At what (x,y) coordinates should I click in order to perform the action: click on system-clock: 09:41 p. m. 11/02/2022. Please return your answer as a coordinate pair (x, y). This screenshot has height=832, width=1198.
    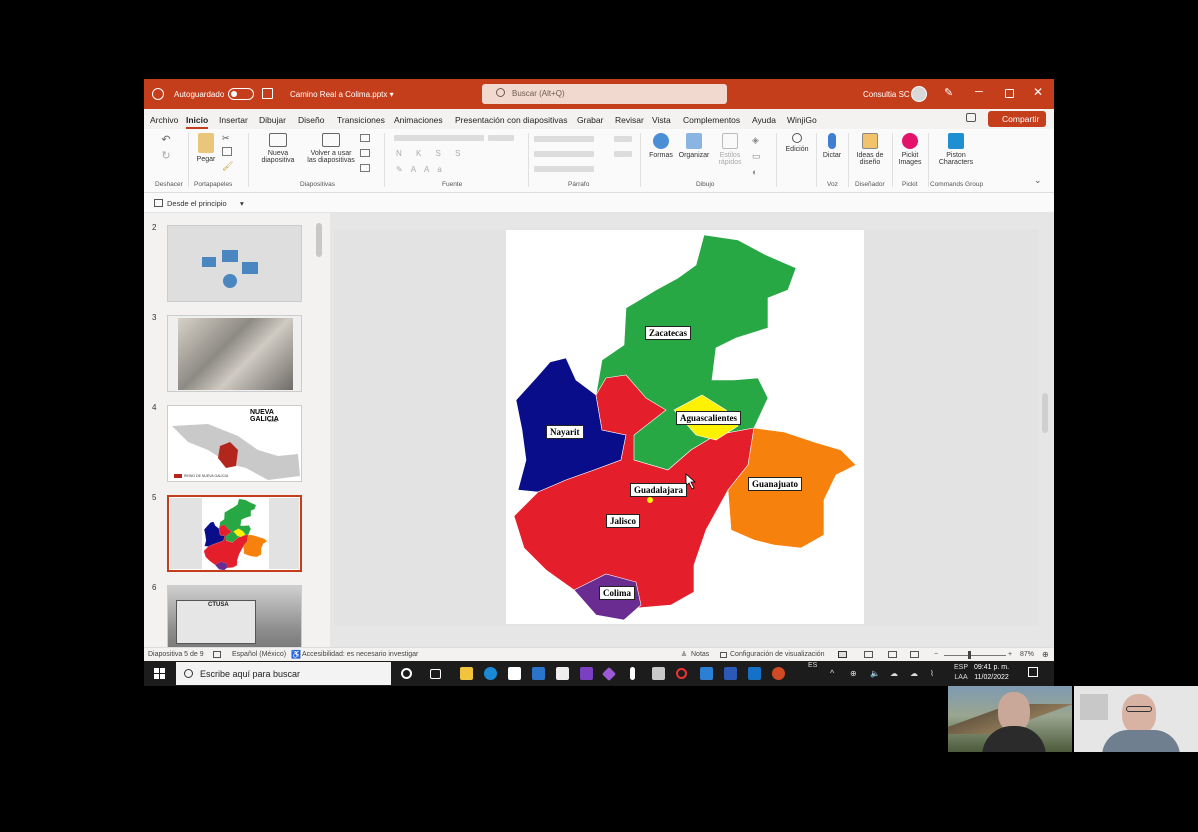
    Looking at the image, I should click on (991, 673).